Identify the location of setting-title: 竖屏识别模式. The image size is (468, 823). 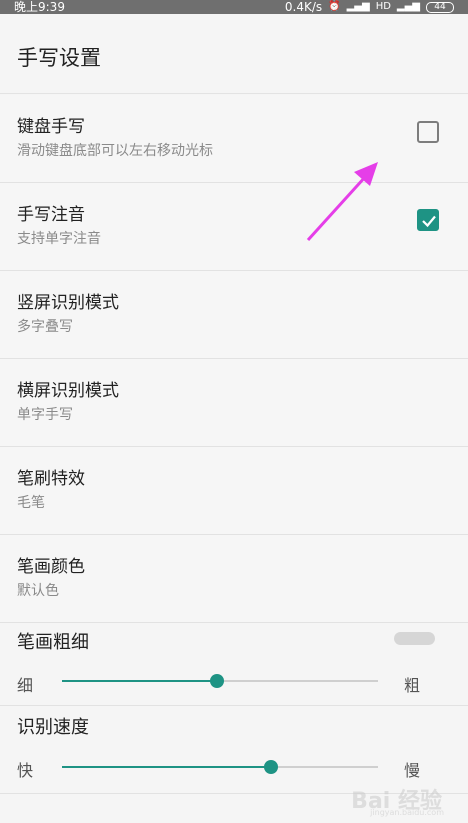
(68, 303).